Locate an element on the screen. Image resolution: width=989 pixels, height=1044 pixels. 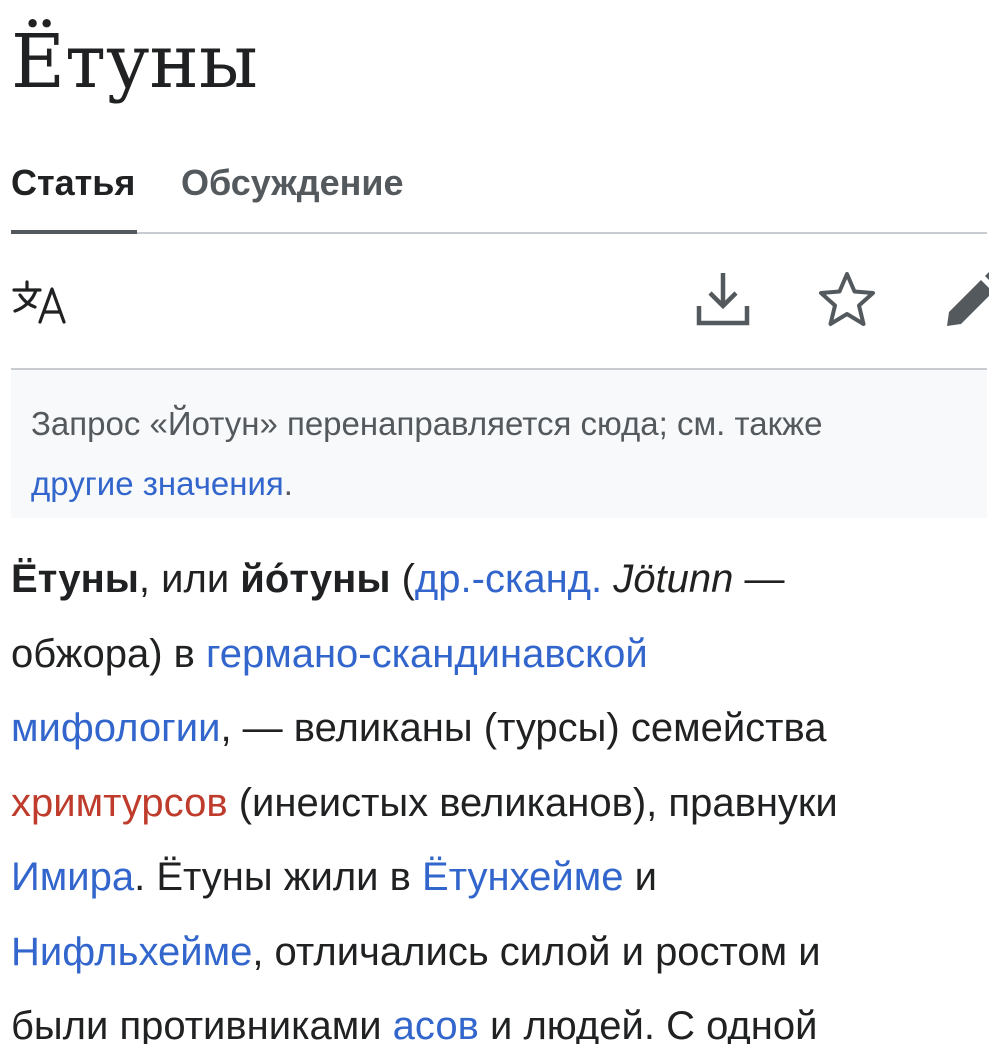
download-icon is located at coordinates (723, 300).